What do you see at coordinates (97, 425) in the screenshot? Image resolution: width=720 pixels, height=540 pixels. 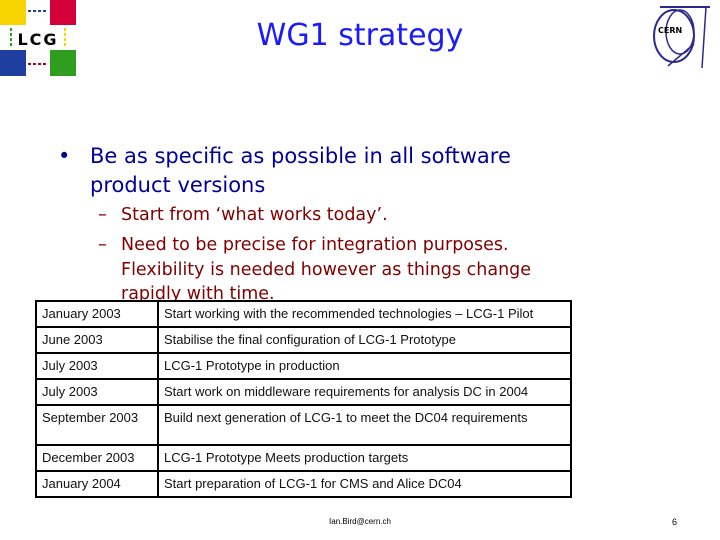 I see `date-cell: September 2003` at bounding box center [97, 425].